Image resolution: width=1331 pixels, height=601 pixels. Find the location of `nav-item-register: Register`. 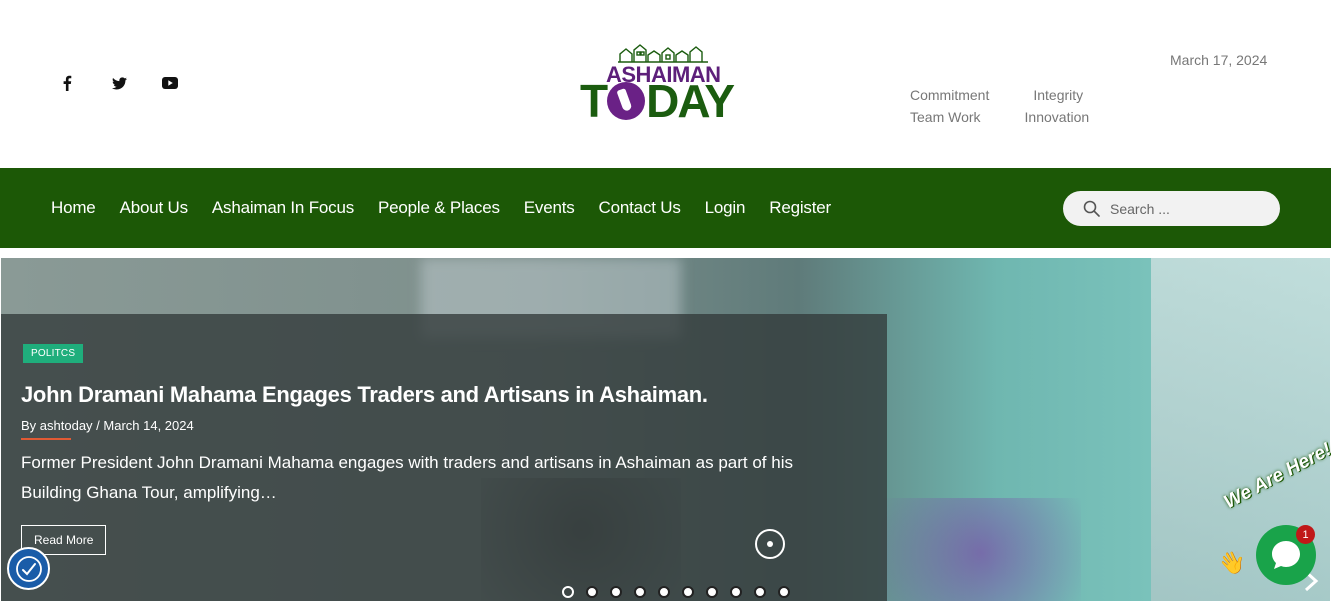

nav-item-register: Register is located at coordinates (800, 208).